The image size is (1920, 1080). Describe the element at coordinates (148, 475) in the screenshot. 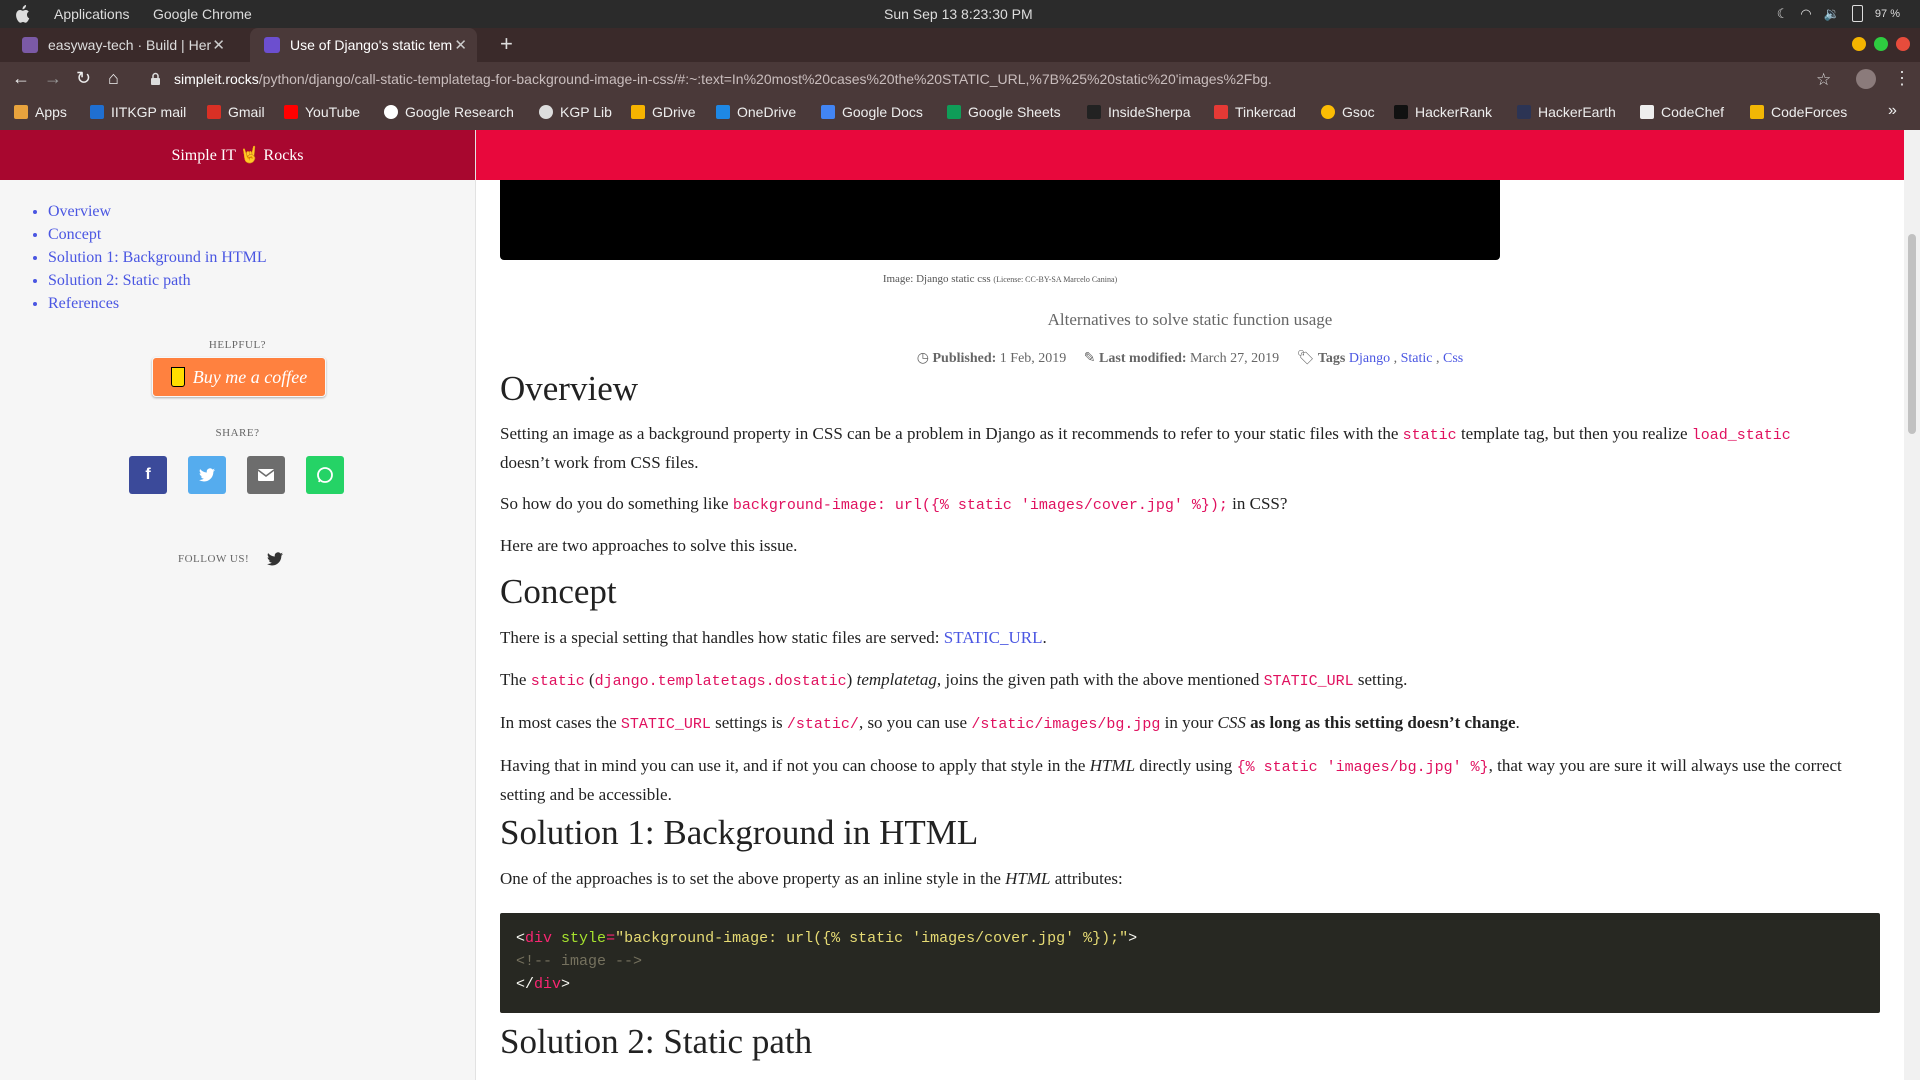

I see `share-facebook-button: f` at that location.